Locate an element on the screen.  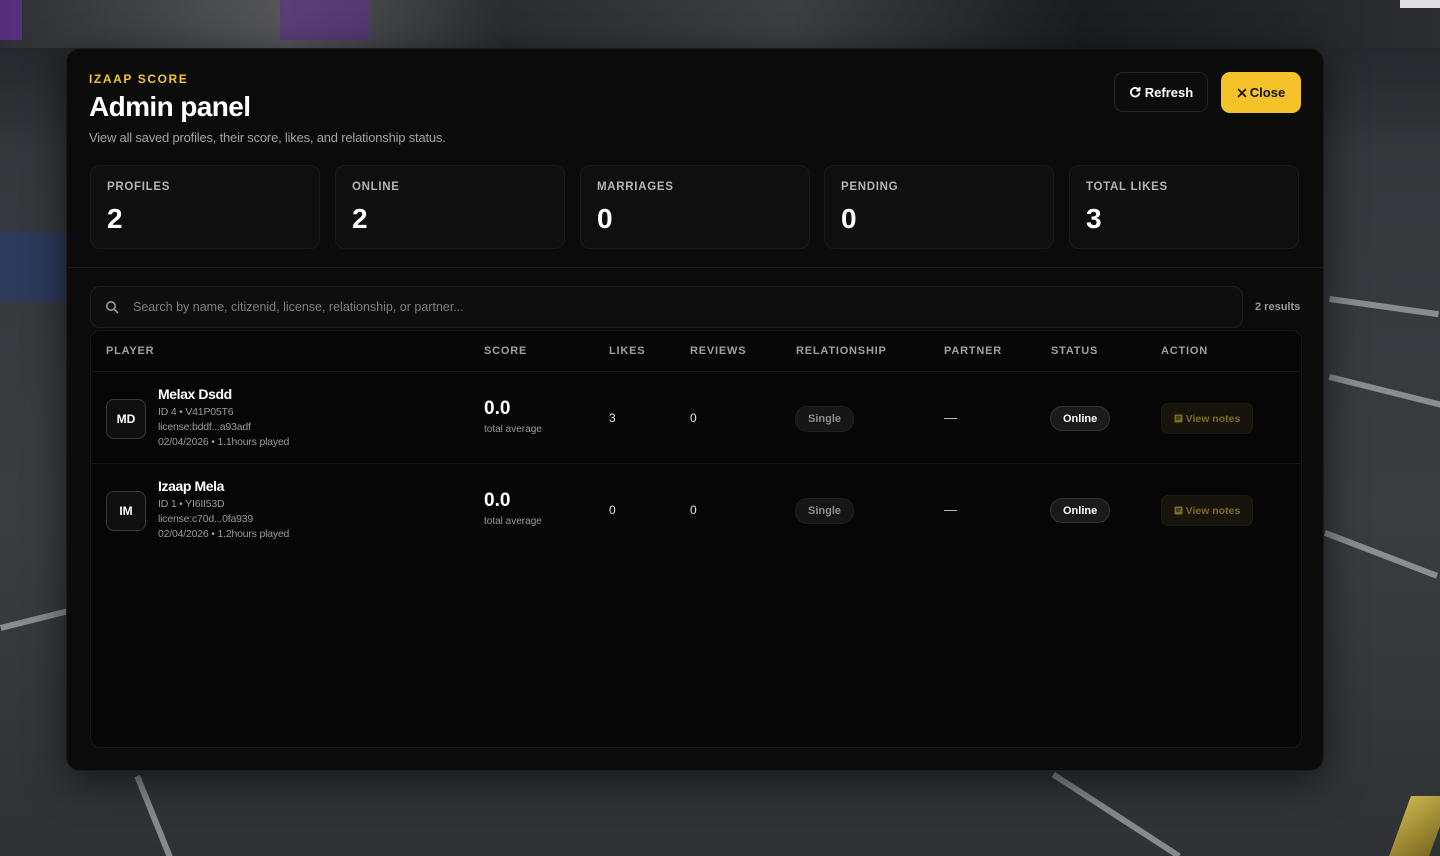
stat-card-profiles: PROFILES 2 is located at coordinates (205, 207).